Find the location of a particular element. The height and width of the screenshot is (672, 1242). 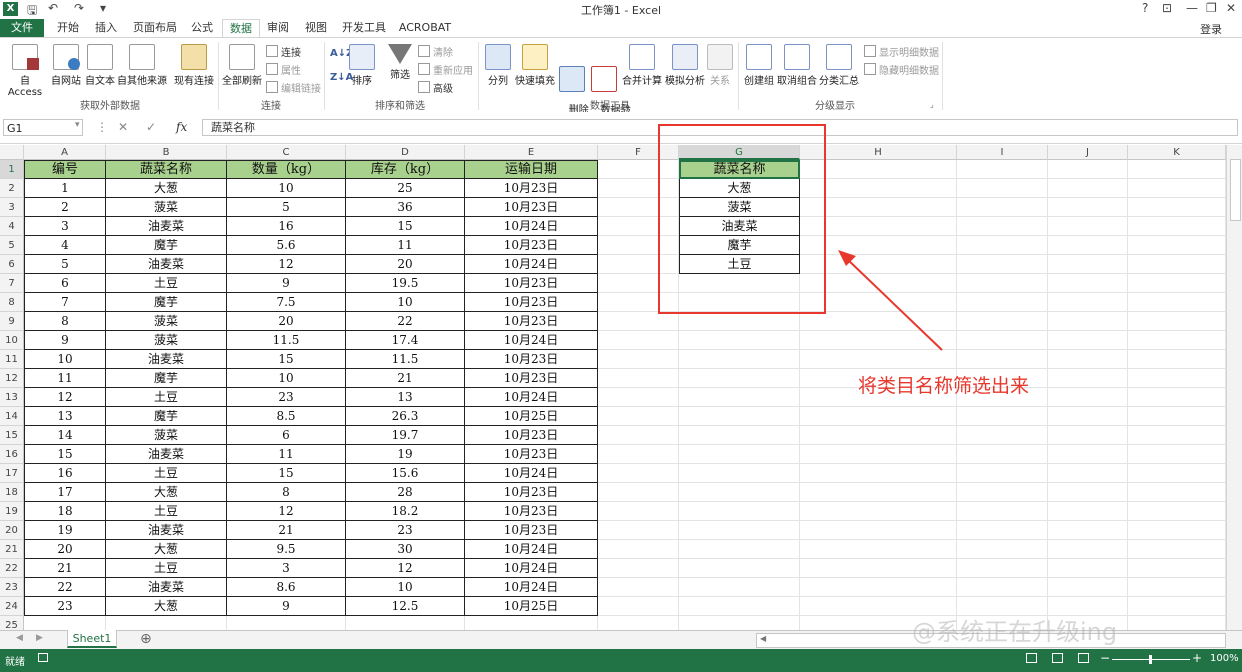

table-cell: 10月25日 is located at coordinates (531, 416).